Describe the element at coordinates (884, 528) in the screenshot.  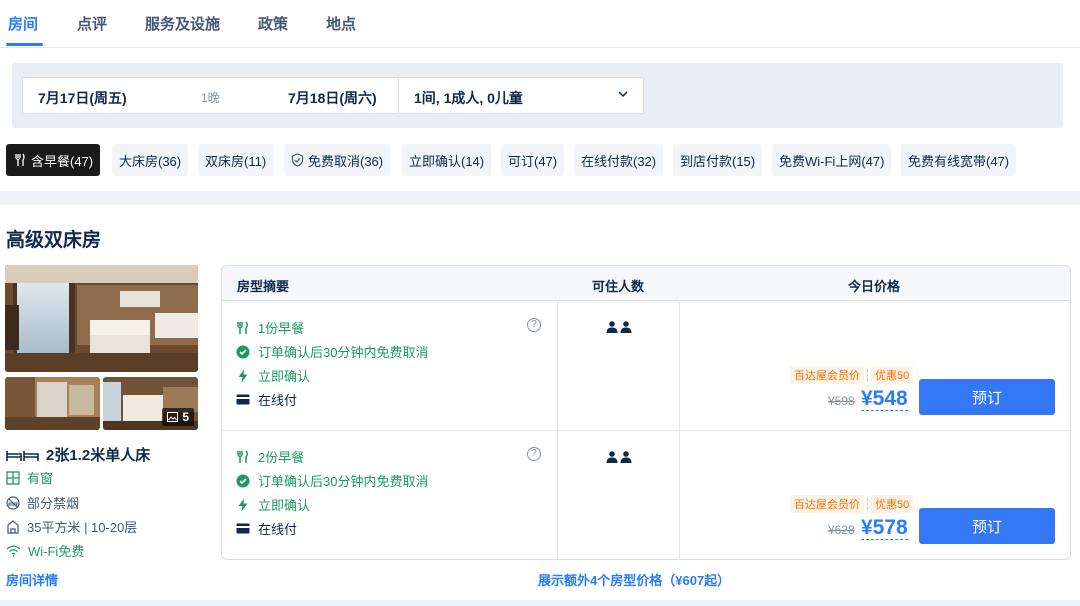
I see `current-price: ¥578` at that location.